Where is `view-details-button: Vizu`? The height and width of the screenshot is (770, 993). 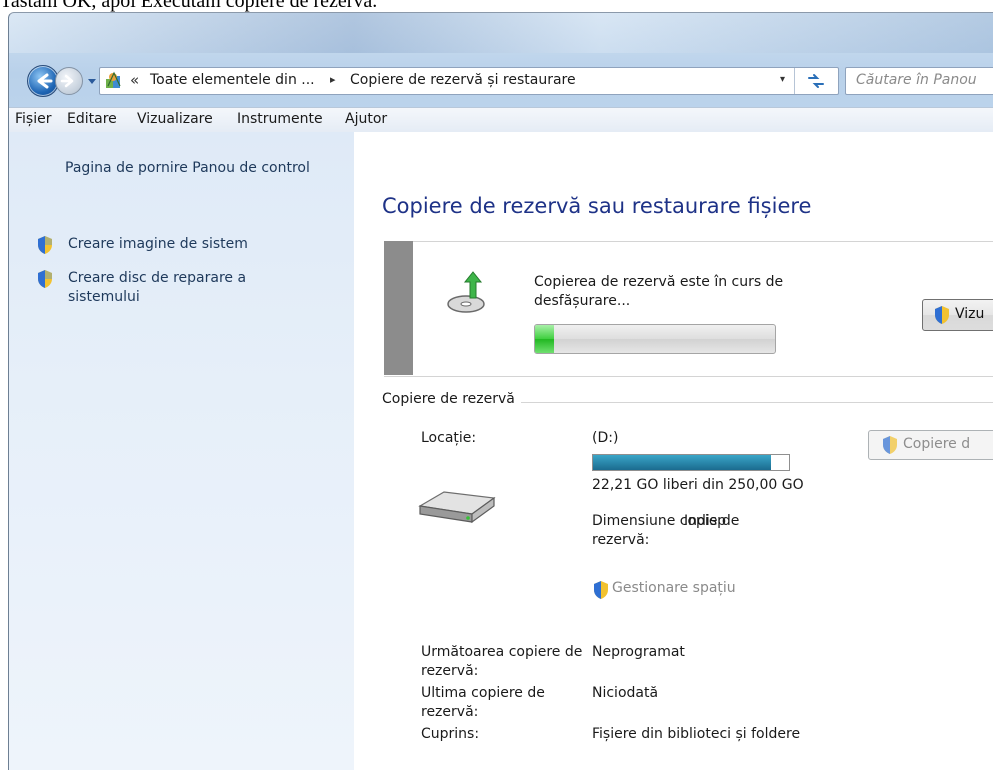
view-details-button: Vizu is located at coordinates (957, 315).